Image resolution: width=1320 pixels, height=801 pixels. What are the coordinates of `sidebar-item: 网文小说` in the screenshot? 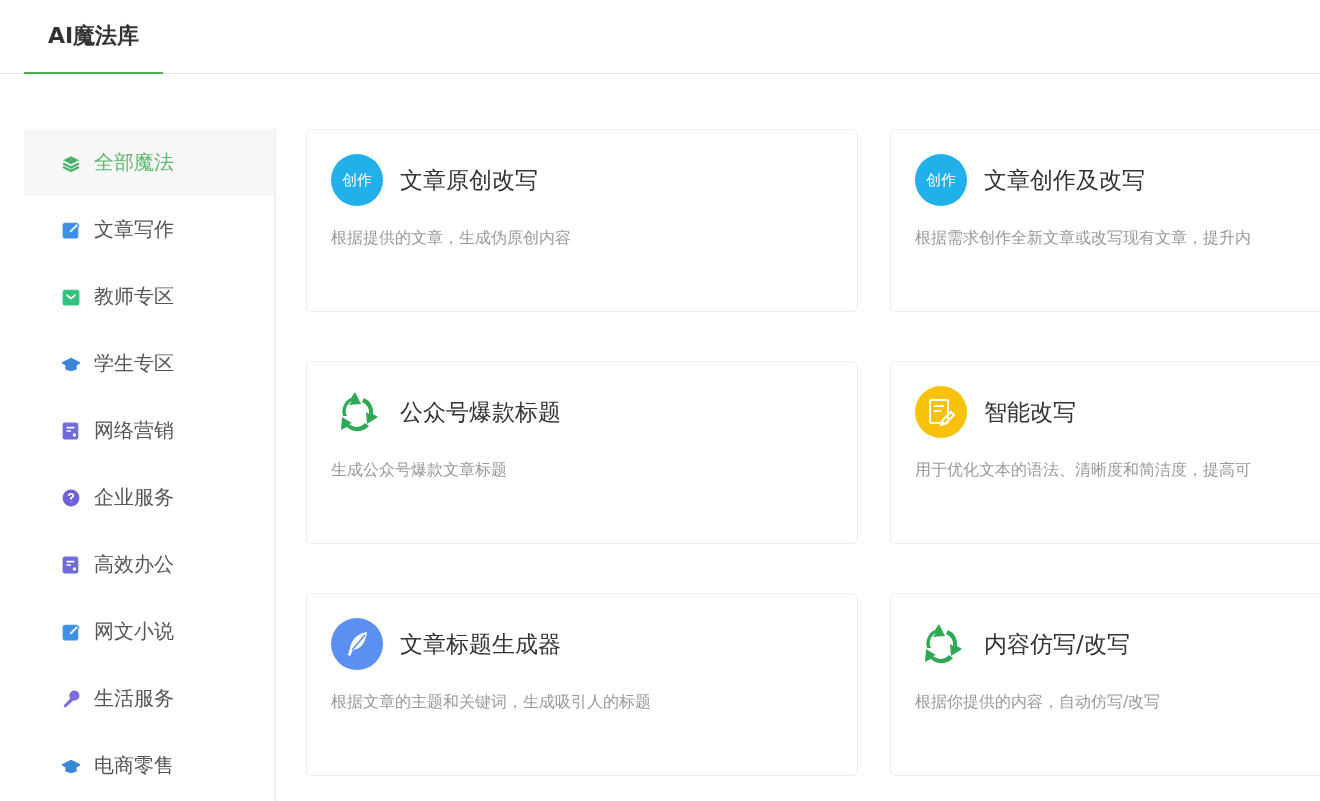 It's located at (149, 631).